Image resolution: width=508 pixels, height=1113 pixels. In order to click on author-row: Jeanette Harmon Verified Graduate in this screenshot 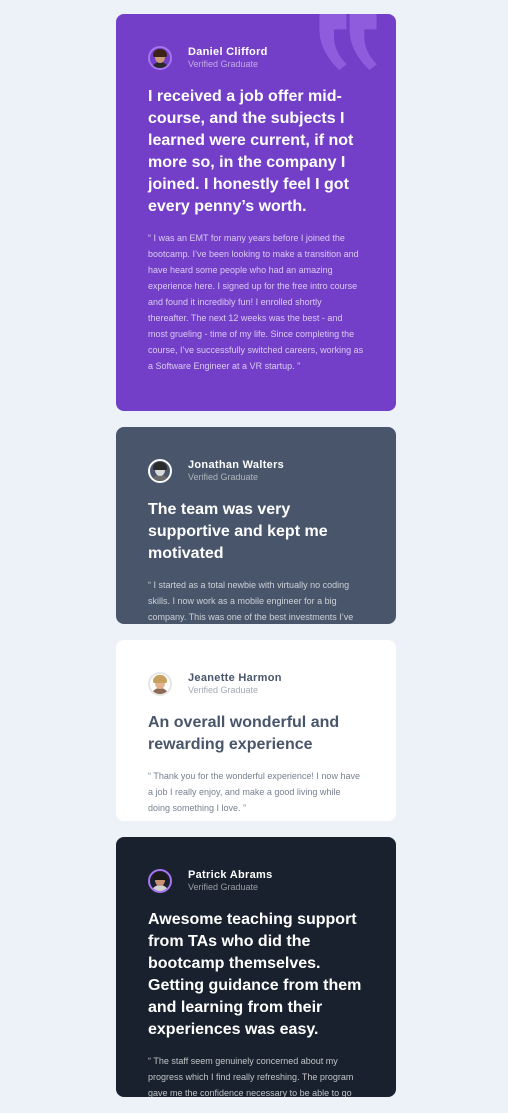, I will do `click(256, 684)`.